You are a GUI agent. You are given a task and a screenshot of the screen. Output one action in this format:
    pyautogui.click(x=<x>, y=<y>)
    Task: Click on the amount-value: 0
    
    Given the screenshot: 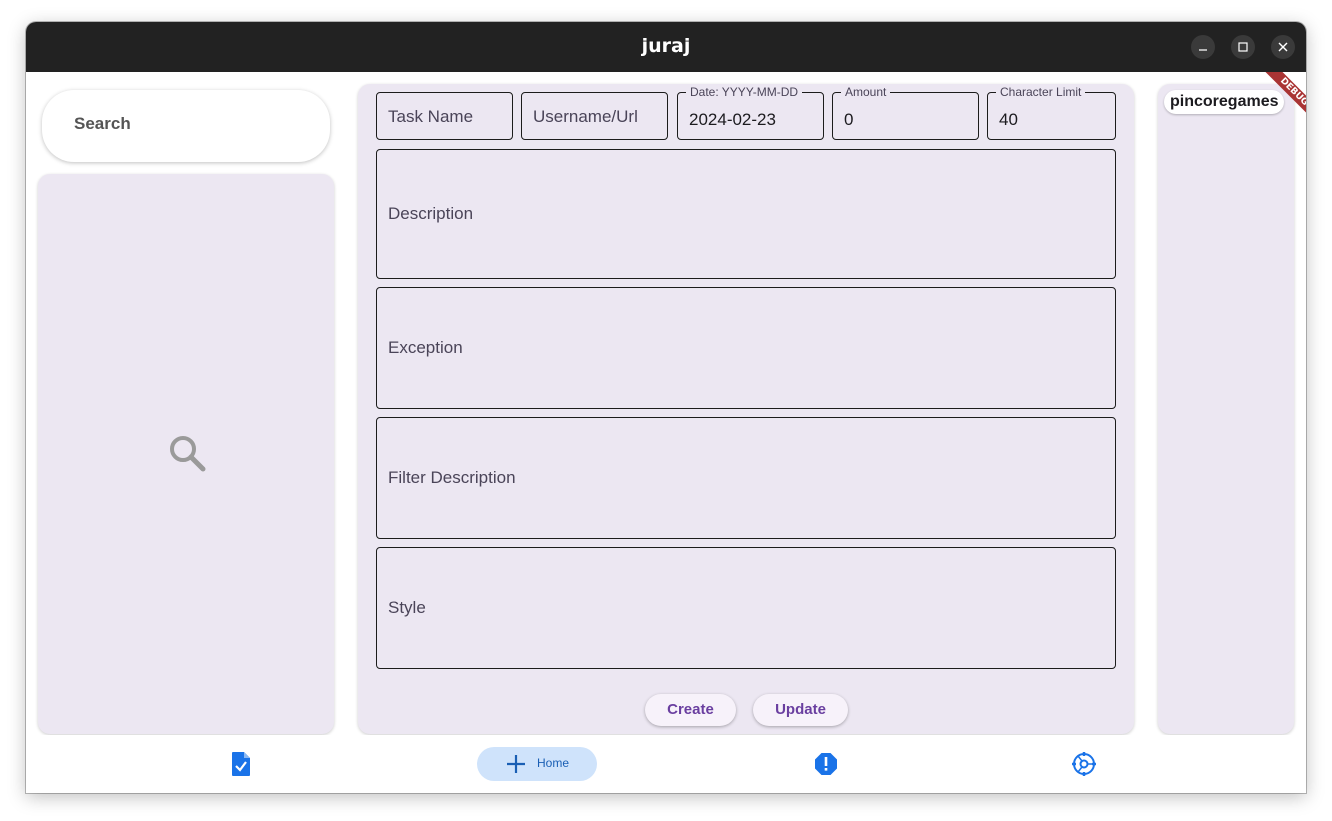 What is the action you would take?
    pyautogui.click(x=849, y=119)
    